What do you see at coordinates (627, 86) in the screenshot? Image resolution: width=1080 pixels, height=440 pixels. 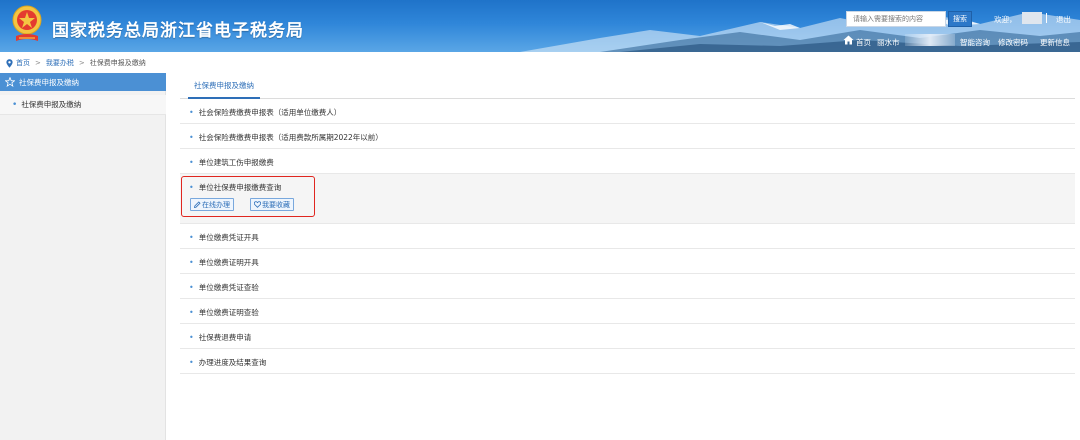 I see `tab-bar: 社保费申报及缴纳` at bounding box center [627, 86].